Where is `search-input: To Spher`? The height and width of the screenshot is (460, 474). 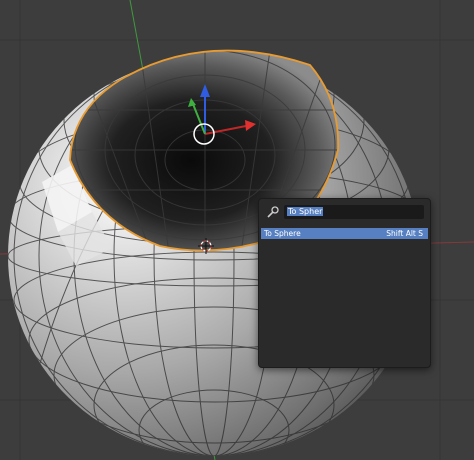 search-input: To Spher is located at coordinates (354, 212).